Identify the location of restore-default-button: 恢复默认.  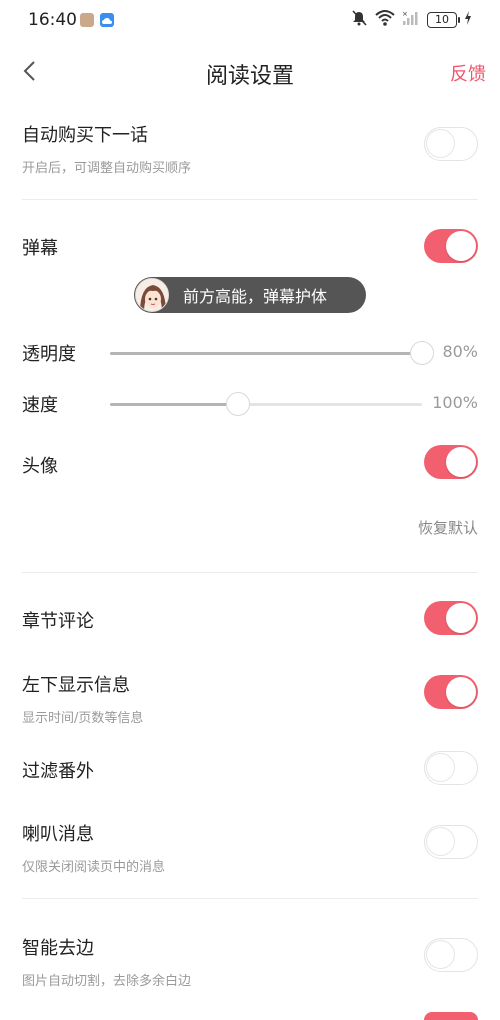
(448, 527).